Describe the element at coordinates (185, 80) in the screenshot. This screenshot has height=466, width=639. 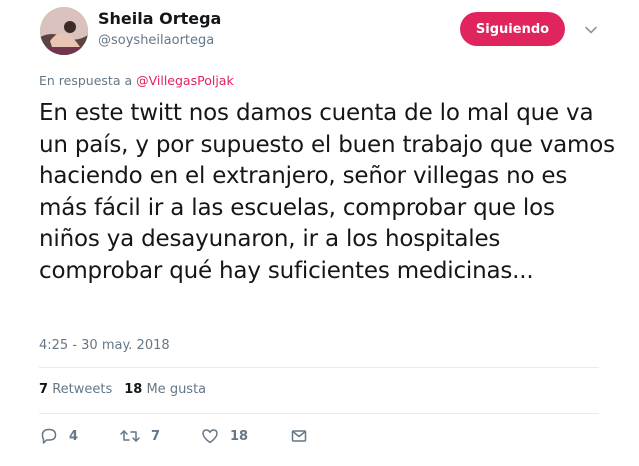
I see `reply-mention-link: @VillegasPoljak` at that location.